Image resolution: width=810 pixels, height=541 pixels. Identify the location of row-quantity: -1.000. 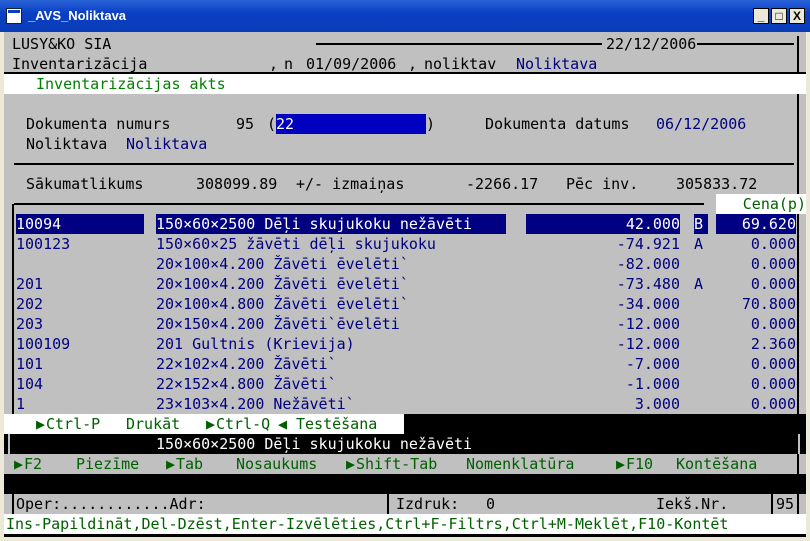
(652, 384).